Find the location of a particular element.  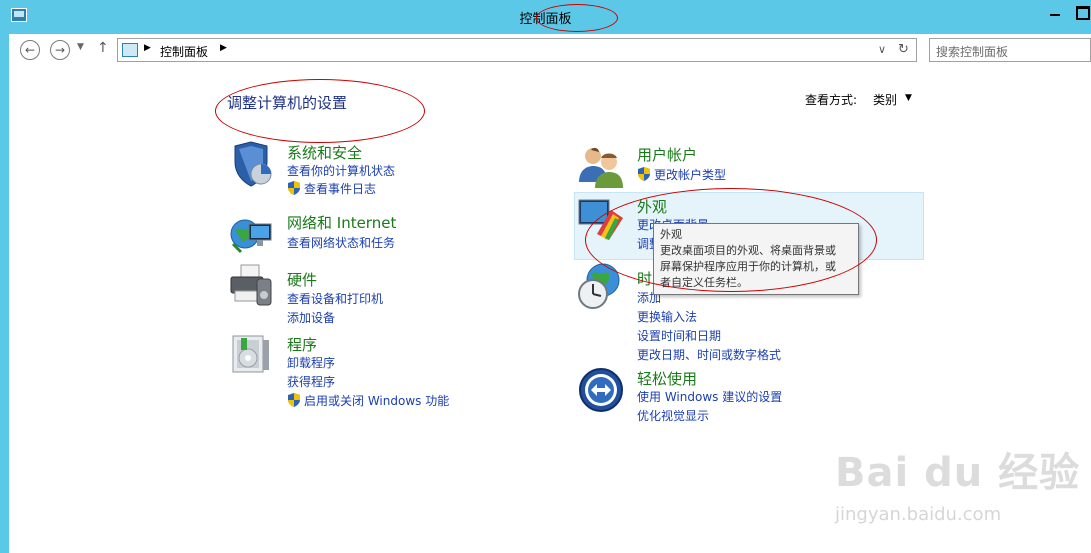

category-ease-of-access: 轻松使用 使用 Windows 建议的设置 优化视觉显示 is located at coordinates (707, 396).